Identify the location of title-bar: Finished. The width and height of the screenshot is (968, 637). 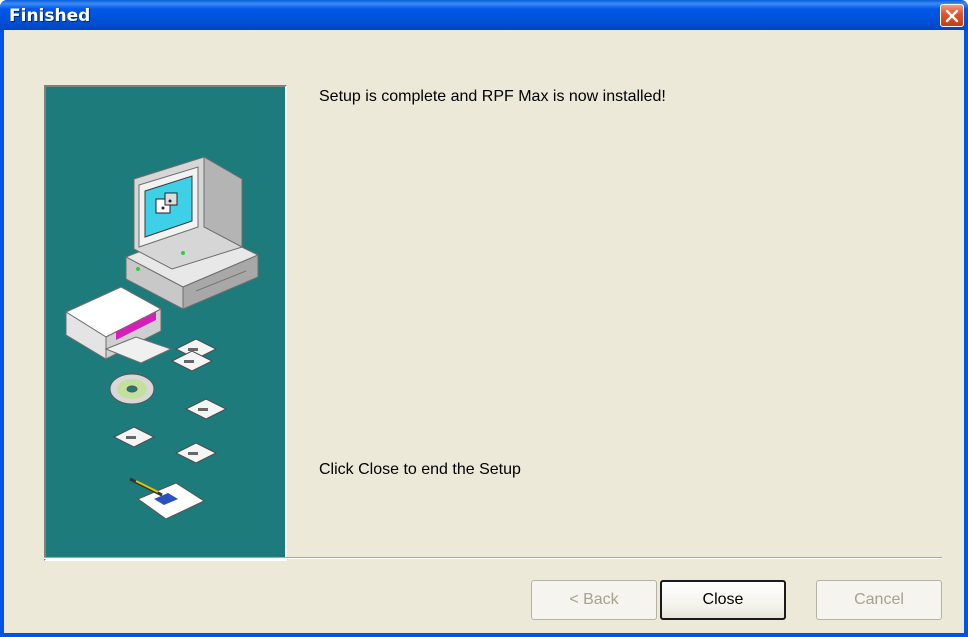
(484, 15).